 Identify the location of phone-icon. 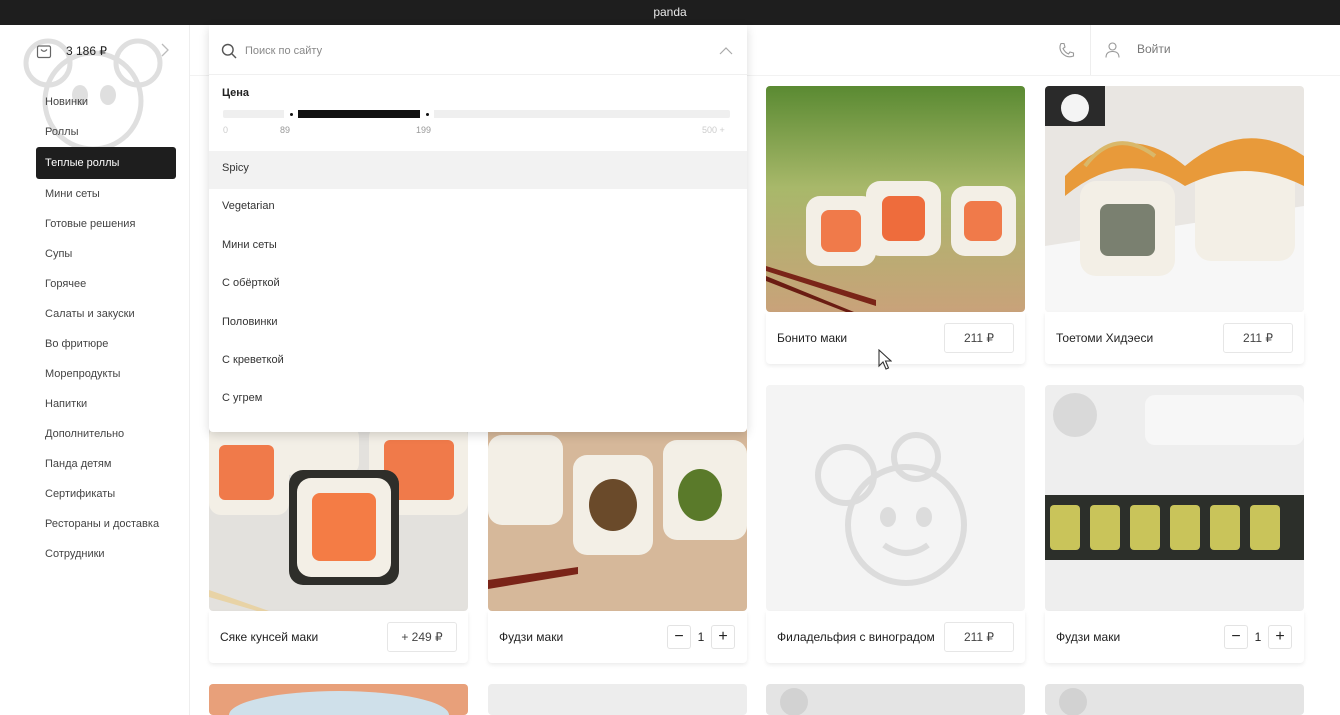
(1066, 50).